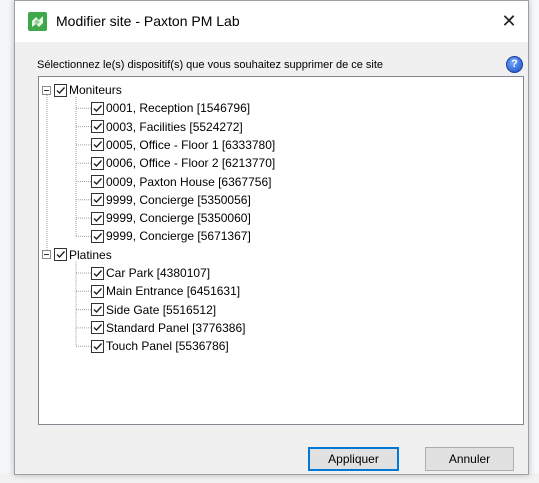 This screenshot has height=483, width=539. Describe the element at coordinates (191, 163) in the screenshot. I see `tree-item-label: 0006, Office - Floor 2 [6213770]` at that location.